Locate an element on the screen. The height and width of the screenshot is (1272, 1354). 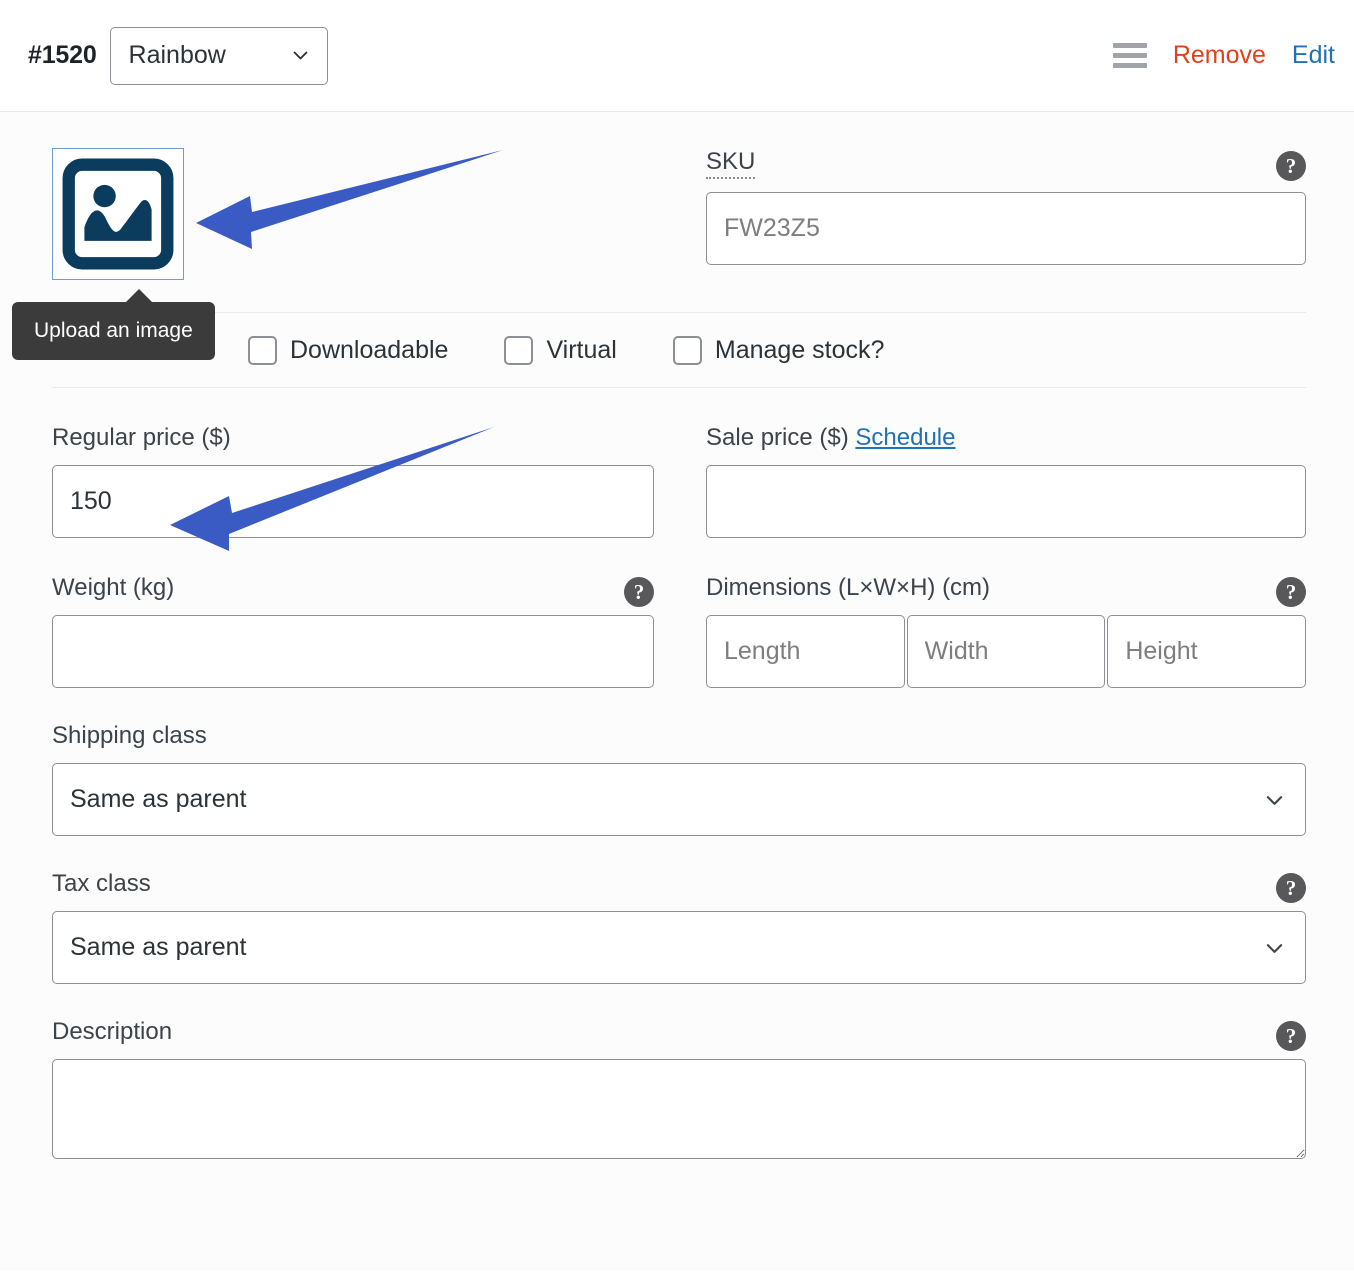
weight-group: Weight (kg) ? is located at coordinates (353, 631).